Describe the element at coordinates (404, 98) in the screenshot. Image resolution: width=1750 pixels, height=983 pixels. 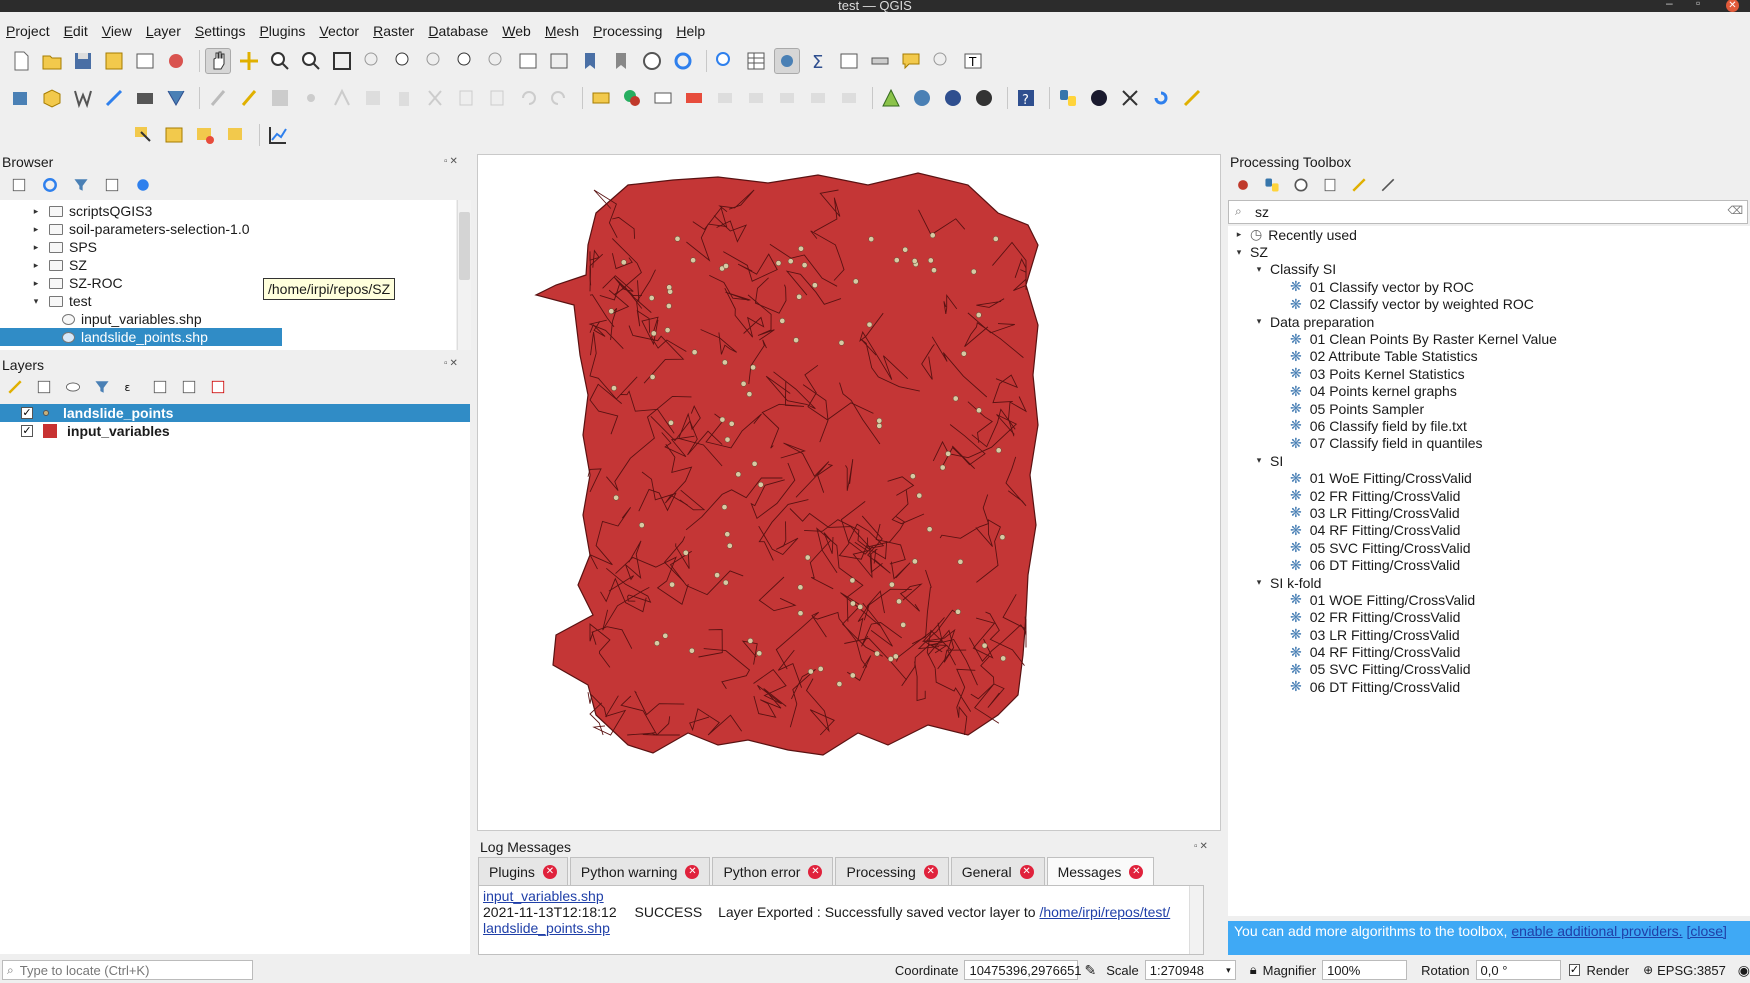
I see `delete-selected-icon` at that location.